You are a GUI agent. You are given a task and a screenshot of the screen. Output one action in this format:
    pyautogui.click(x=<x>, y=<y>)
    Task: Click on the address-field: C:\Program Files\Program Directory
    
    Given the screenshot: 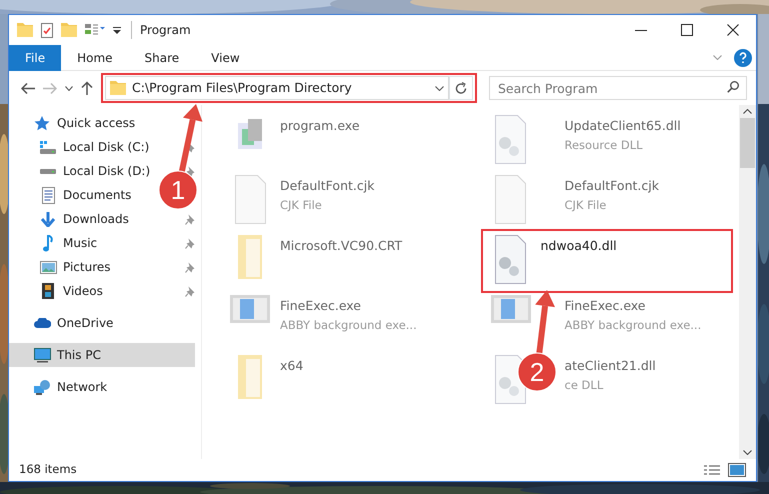 What is the action you would take?
    pyautogui.click(x=277, y=88)
    